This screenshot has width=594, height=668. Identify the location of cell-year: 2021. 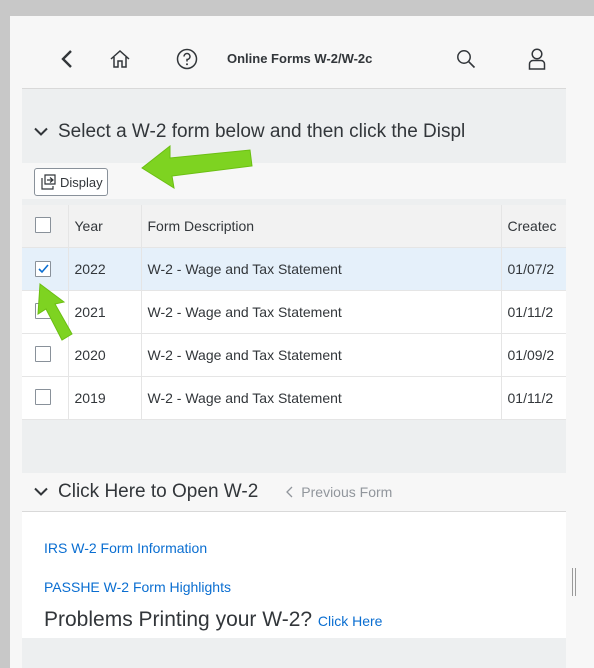
(105, 312).